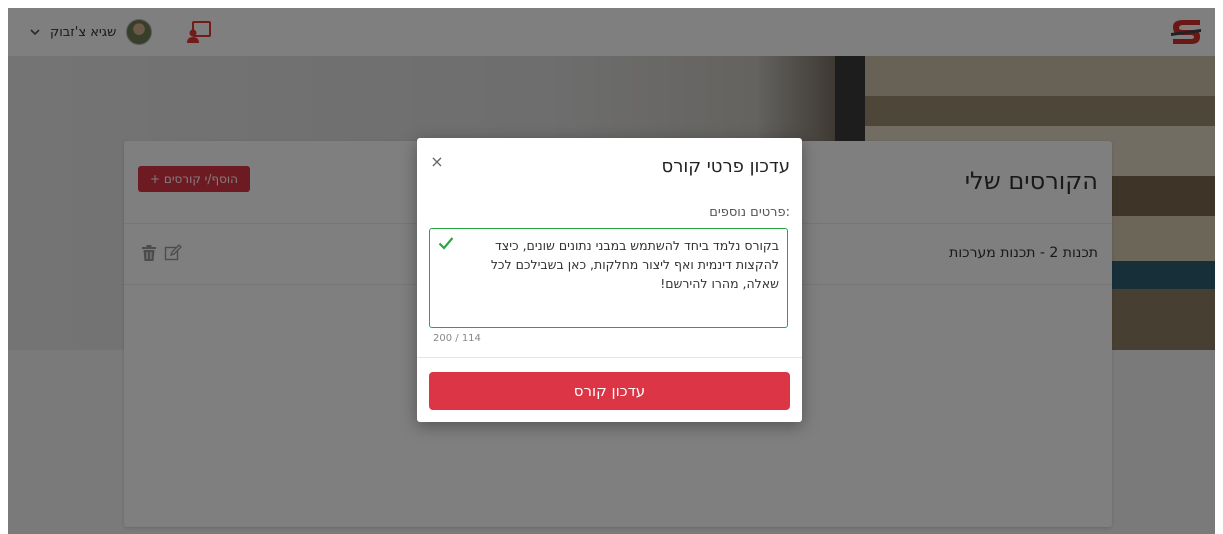 This screenshot has height=534, width=1223. Describe the element at coordinates (749, 212) in the screenshot. I see `additional-details-label: פרטים נוספים:` at that location.